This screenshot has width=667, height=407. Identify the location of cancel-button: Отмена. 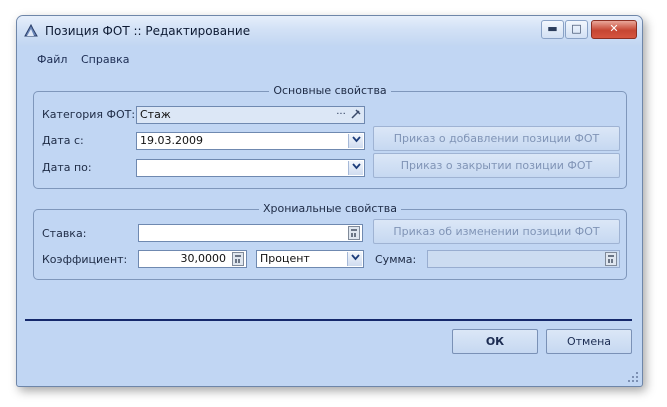
(589, 341).